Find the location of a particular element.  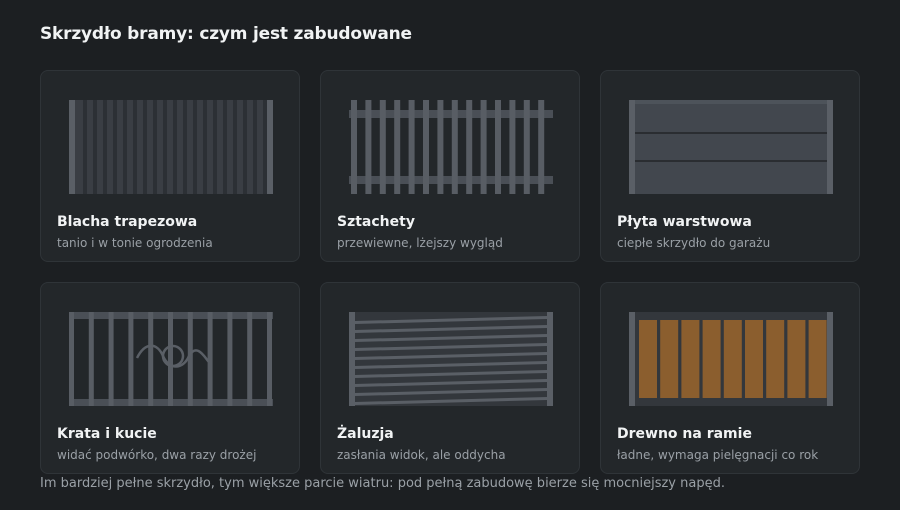

sandwich-panel-illustration is located at coordinates (731, 147).